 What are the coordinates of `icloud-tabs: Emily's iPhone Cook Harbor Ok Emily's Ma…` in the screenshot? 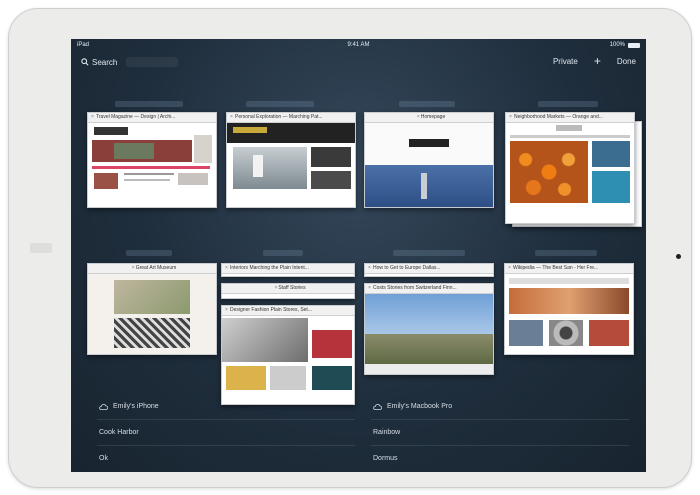 It's located at (358, 433).